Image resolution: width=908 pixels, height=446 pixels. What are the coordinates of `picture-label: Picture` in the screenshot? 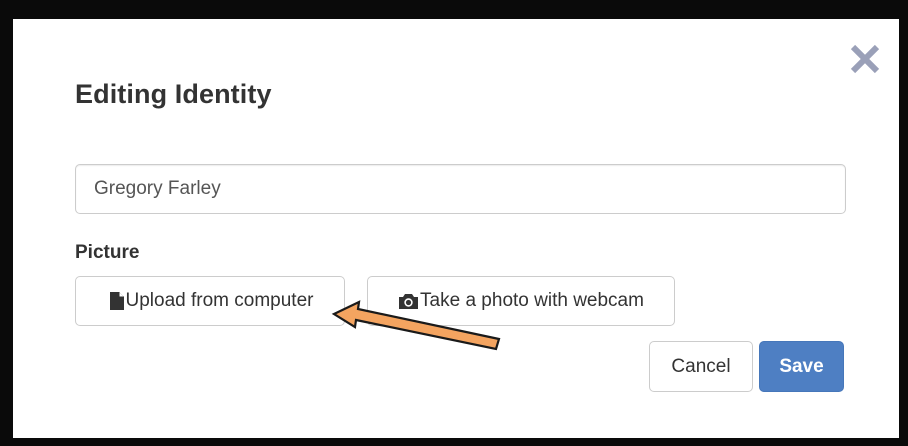 It's located at (107, 252).